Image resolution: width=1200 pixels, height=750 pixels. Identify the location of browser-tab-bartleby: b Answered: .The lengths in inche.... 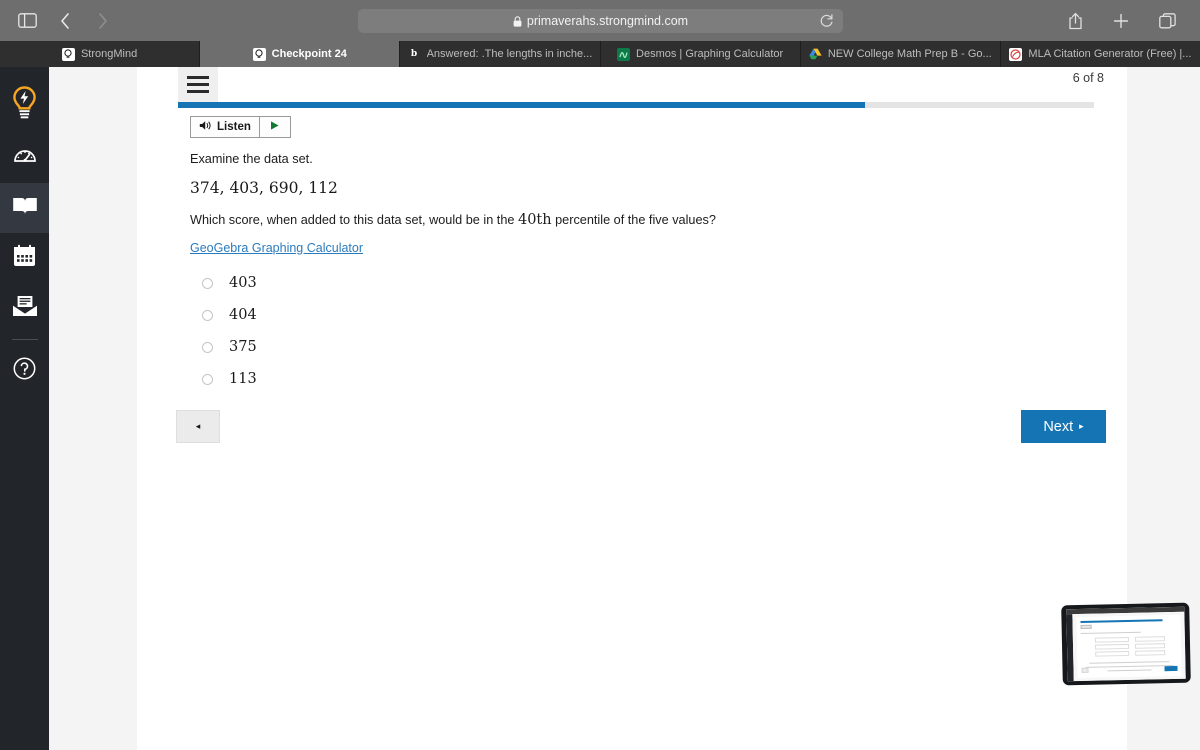
(500, 54).